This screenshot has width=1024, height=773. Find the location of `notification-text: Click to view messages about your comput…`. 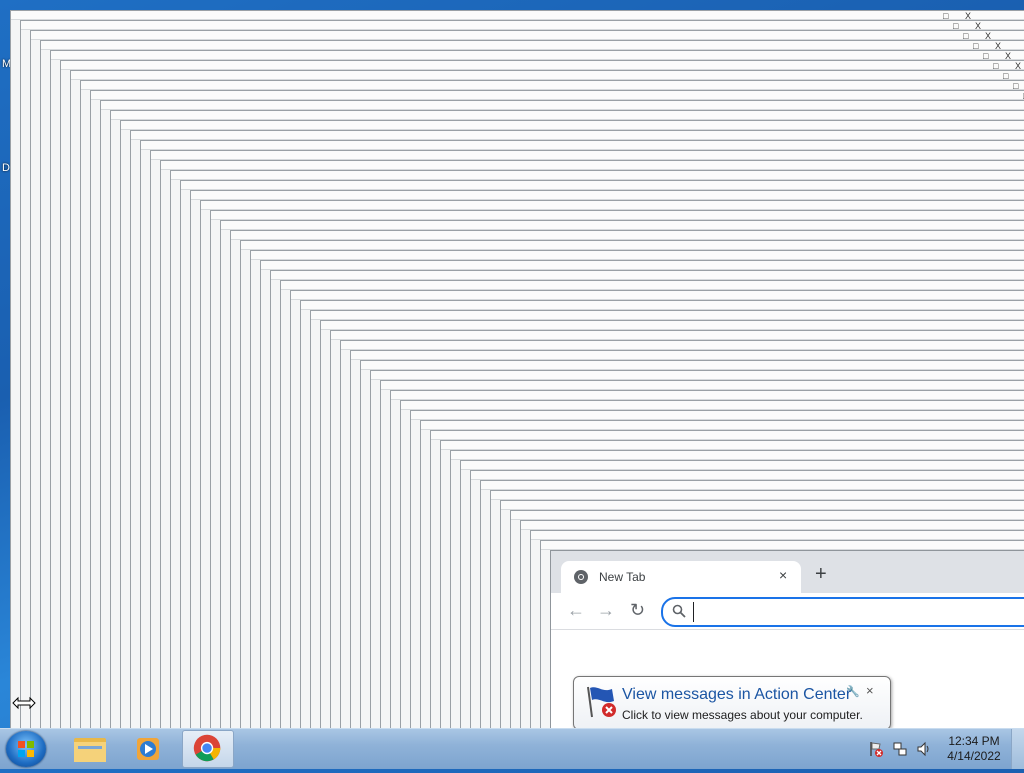

notification-text: Click to view messages about your comput… is located at coordinates (742, 715).